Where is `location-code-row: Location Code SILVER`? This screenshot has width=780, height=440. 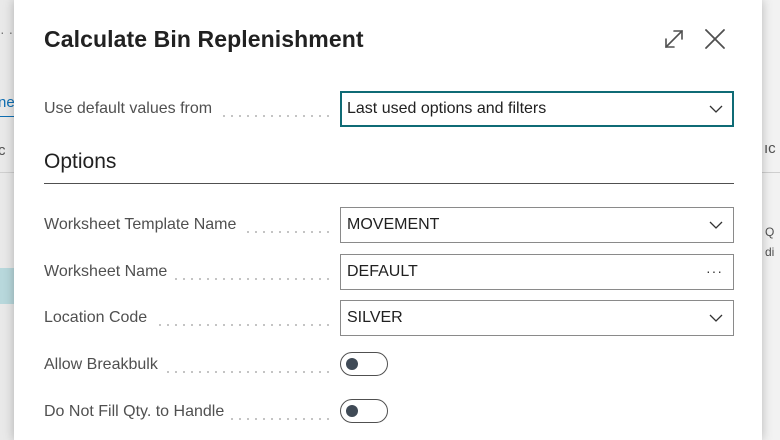 location-code-row: Location Code SILVER is located at coordinates (389, 318).